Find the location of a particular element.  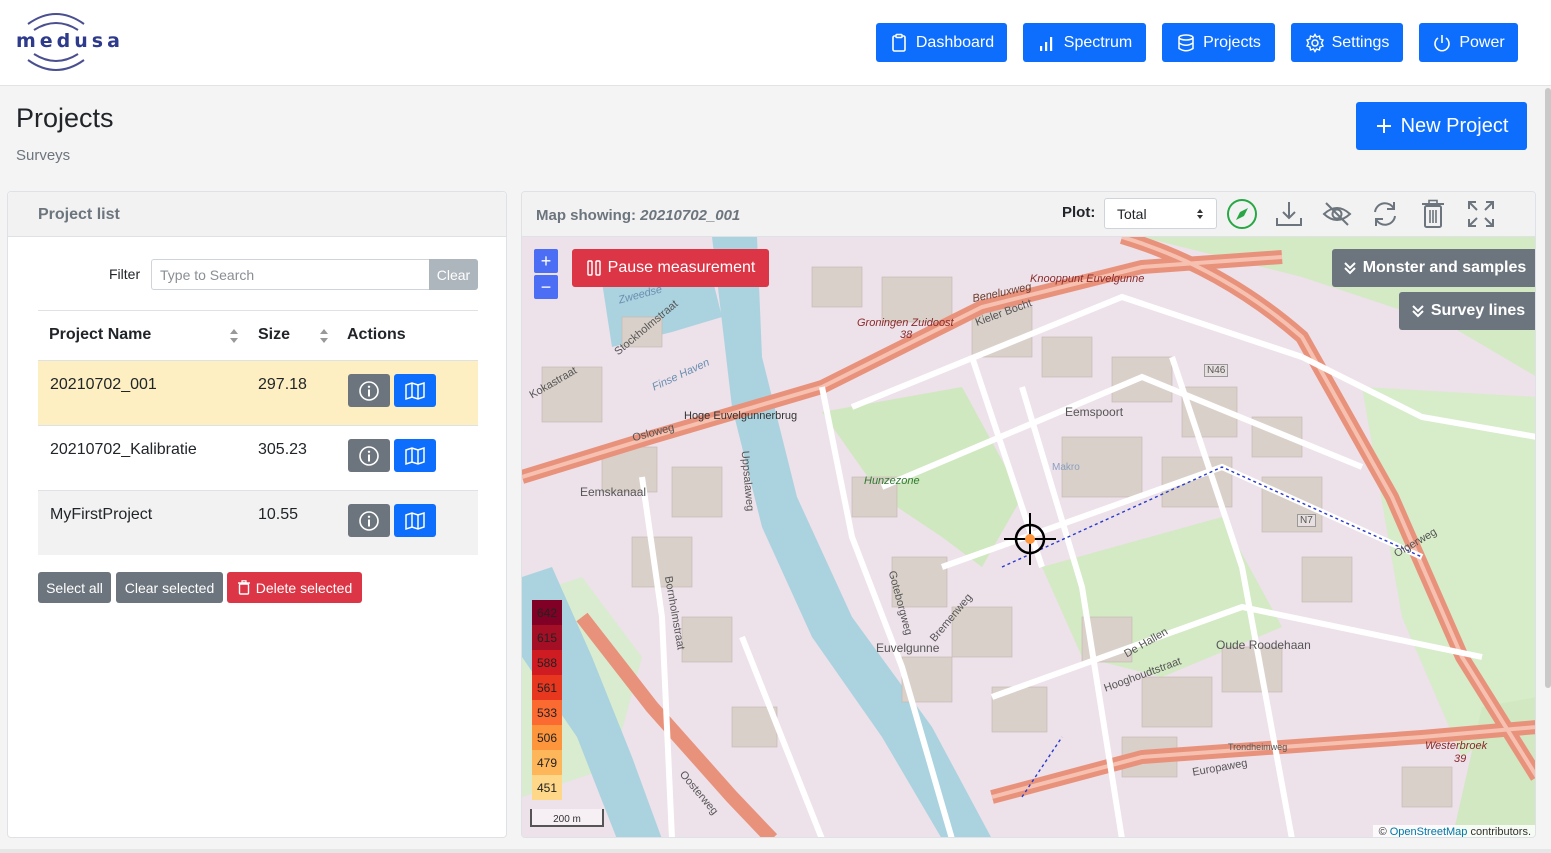

map-label: Knooppunt Euvelgunne is located at coordinates (1087, 279).